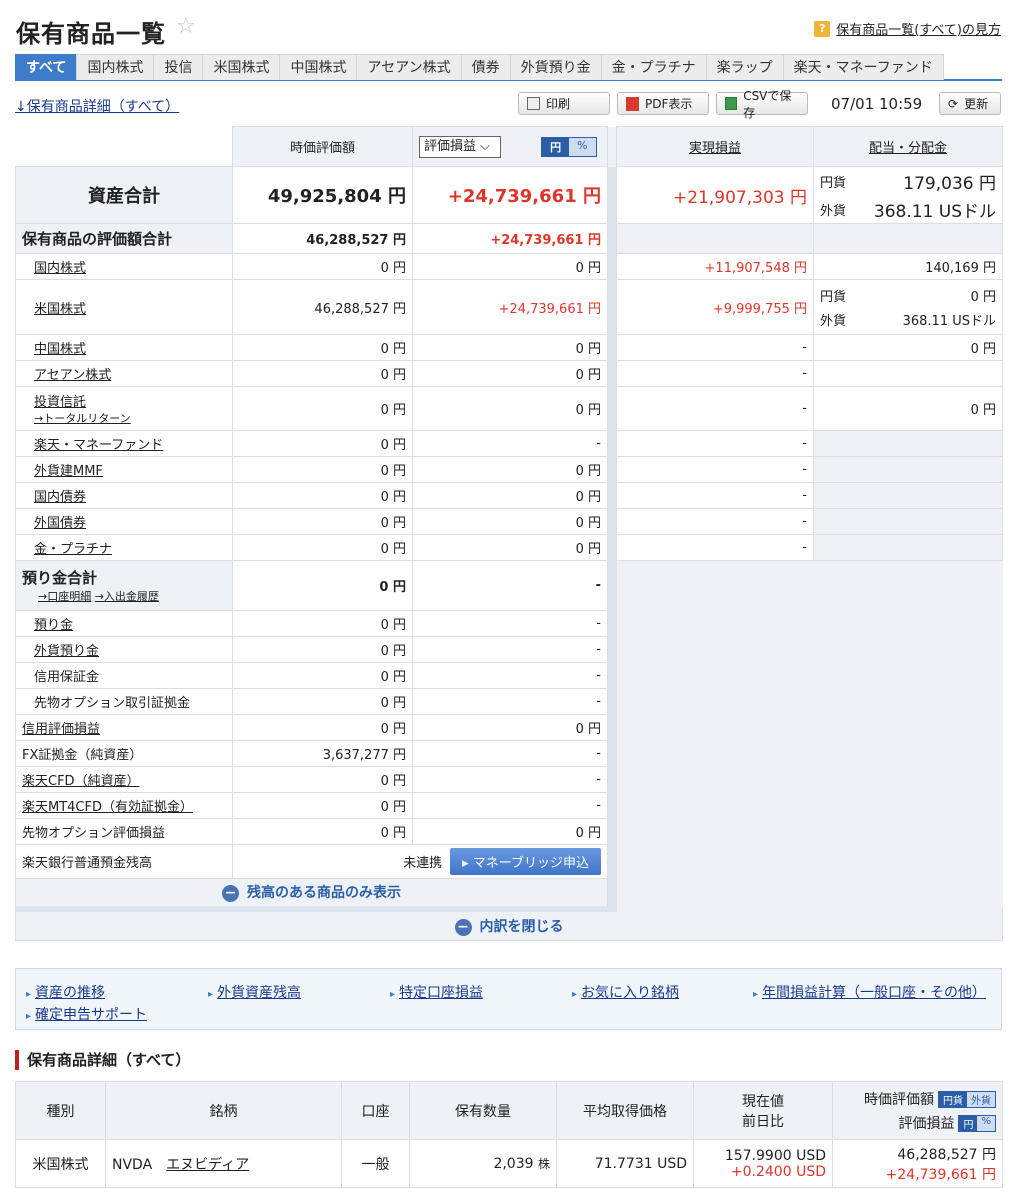  I want to click on header-dividend: 配当・分配金, so click(908, 146).